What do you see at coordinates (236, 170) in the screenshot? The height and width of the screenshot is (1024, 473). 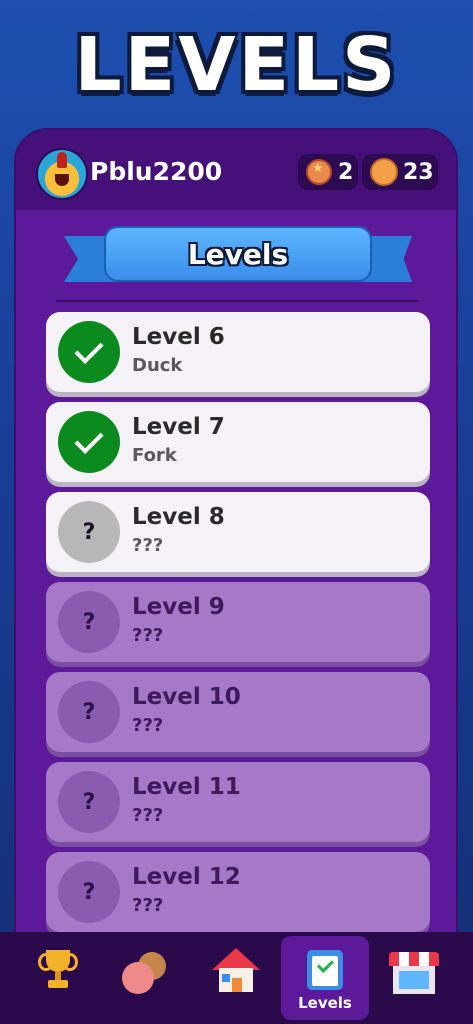 I see `profile-bar: Pblu2200 2 23` at bounding box center [236, 170].